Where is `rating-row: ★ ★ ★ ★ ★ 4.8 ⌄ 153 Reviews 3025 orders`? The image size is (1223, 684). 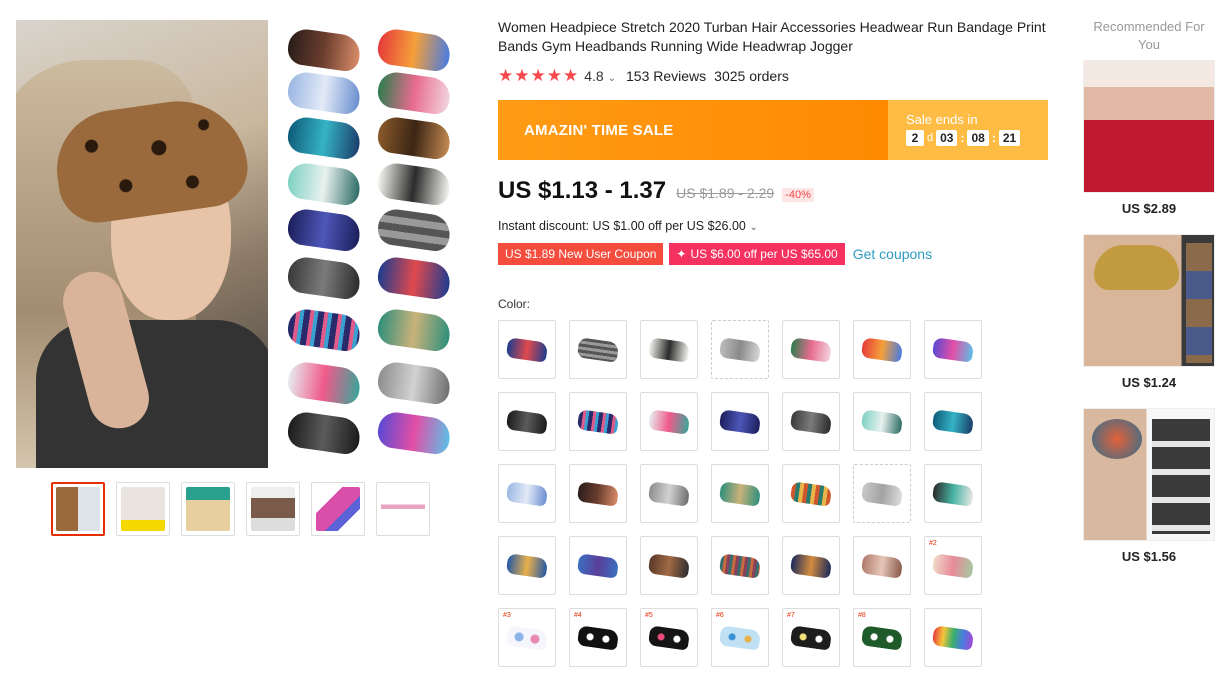
rating-row: ★ ★ ★ ★ ★ 4.8 ⌄ 153 Reviews 3025 orders is located at coordinates (643, 75).